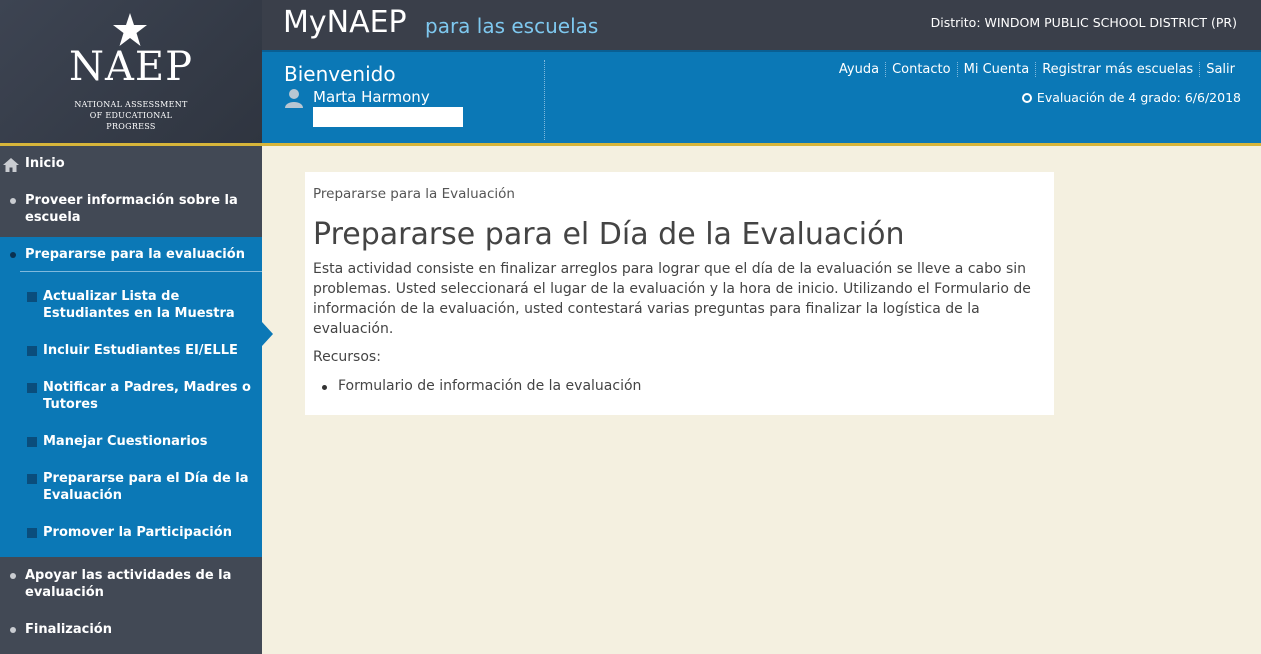  What do you see at coordinates (609, 234) in the screenshot?
I see `page-title: Prepararse para el Día de la Evaluación` at bounding box center [609, 234].